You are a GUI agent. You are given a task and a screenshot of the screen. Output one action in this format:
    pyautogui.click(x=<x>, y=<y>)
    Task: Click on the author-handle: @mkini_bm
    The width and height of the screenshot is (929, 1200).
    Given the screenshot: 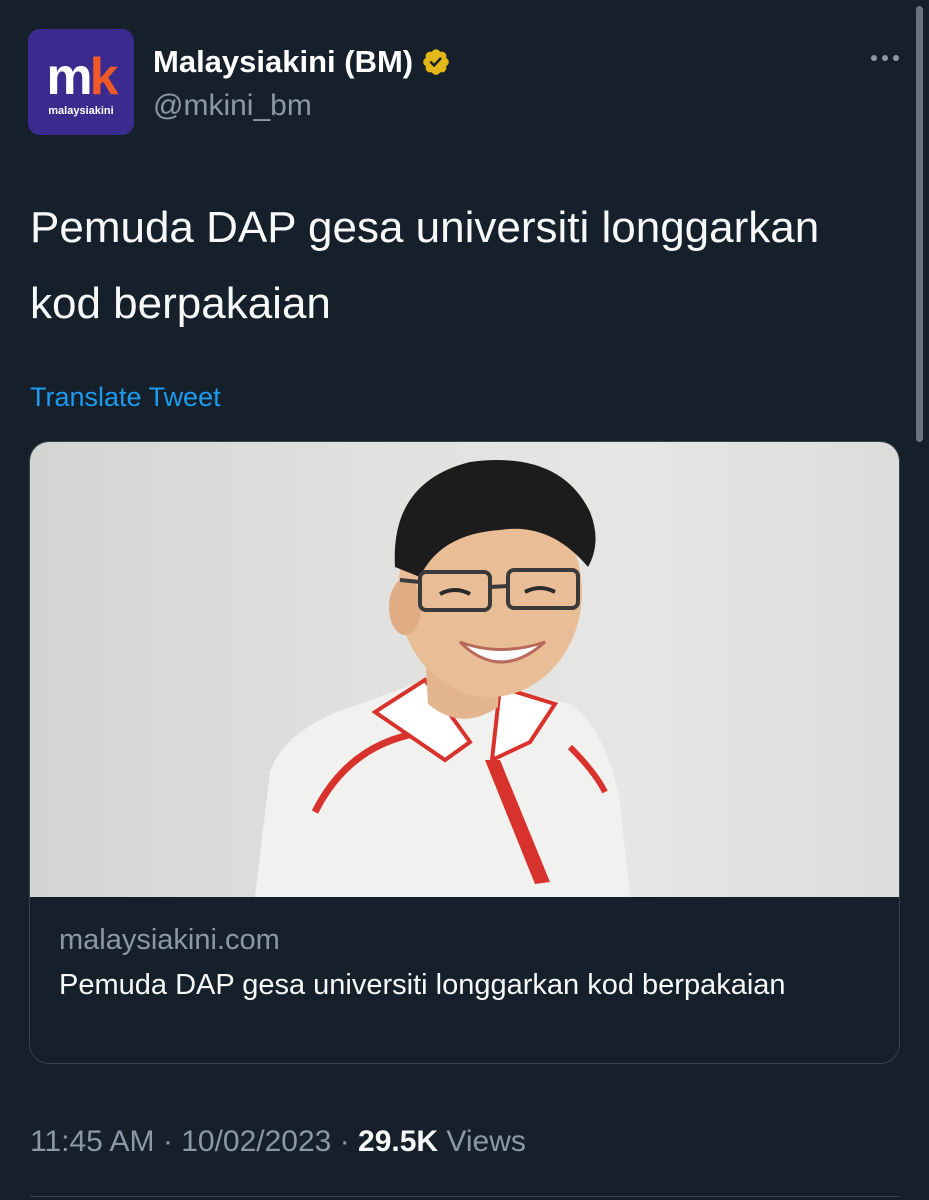 What is the action you would take?
    pyautogui.click(x=232, y=106)
    